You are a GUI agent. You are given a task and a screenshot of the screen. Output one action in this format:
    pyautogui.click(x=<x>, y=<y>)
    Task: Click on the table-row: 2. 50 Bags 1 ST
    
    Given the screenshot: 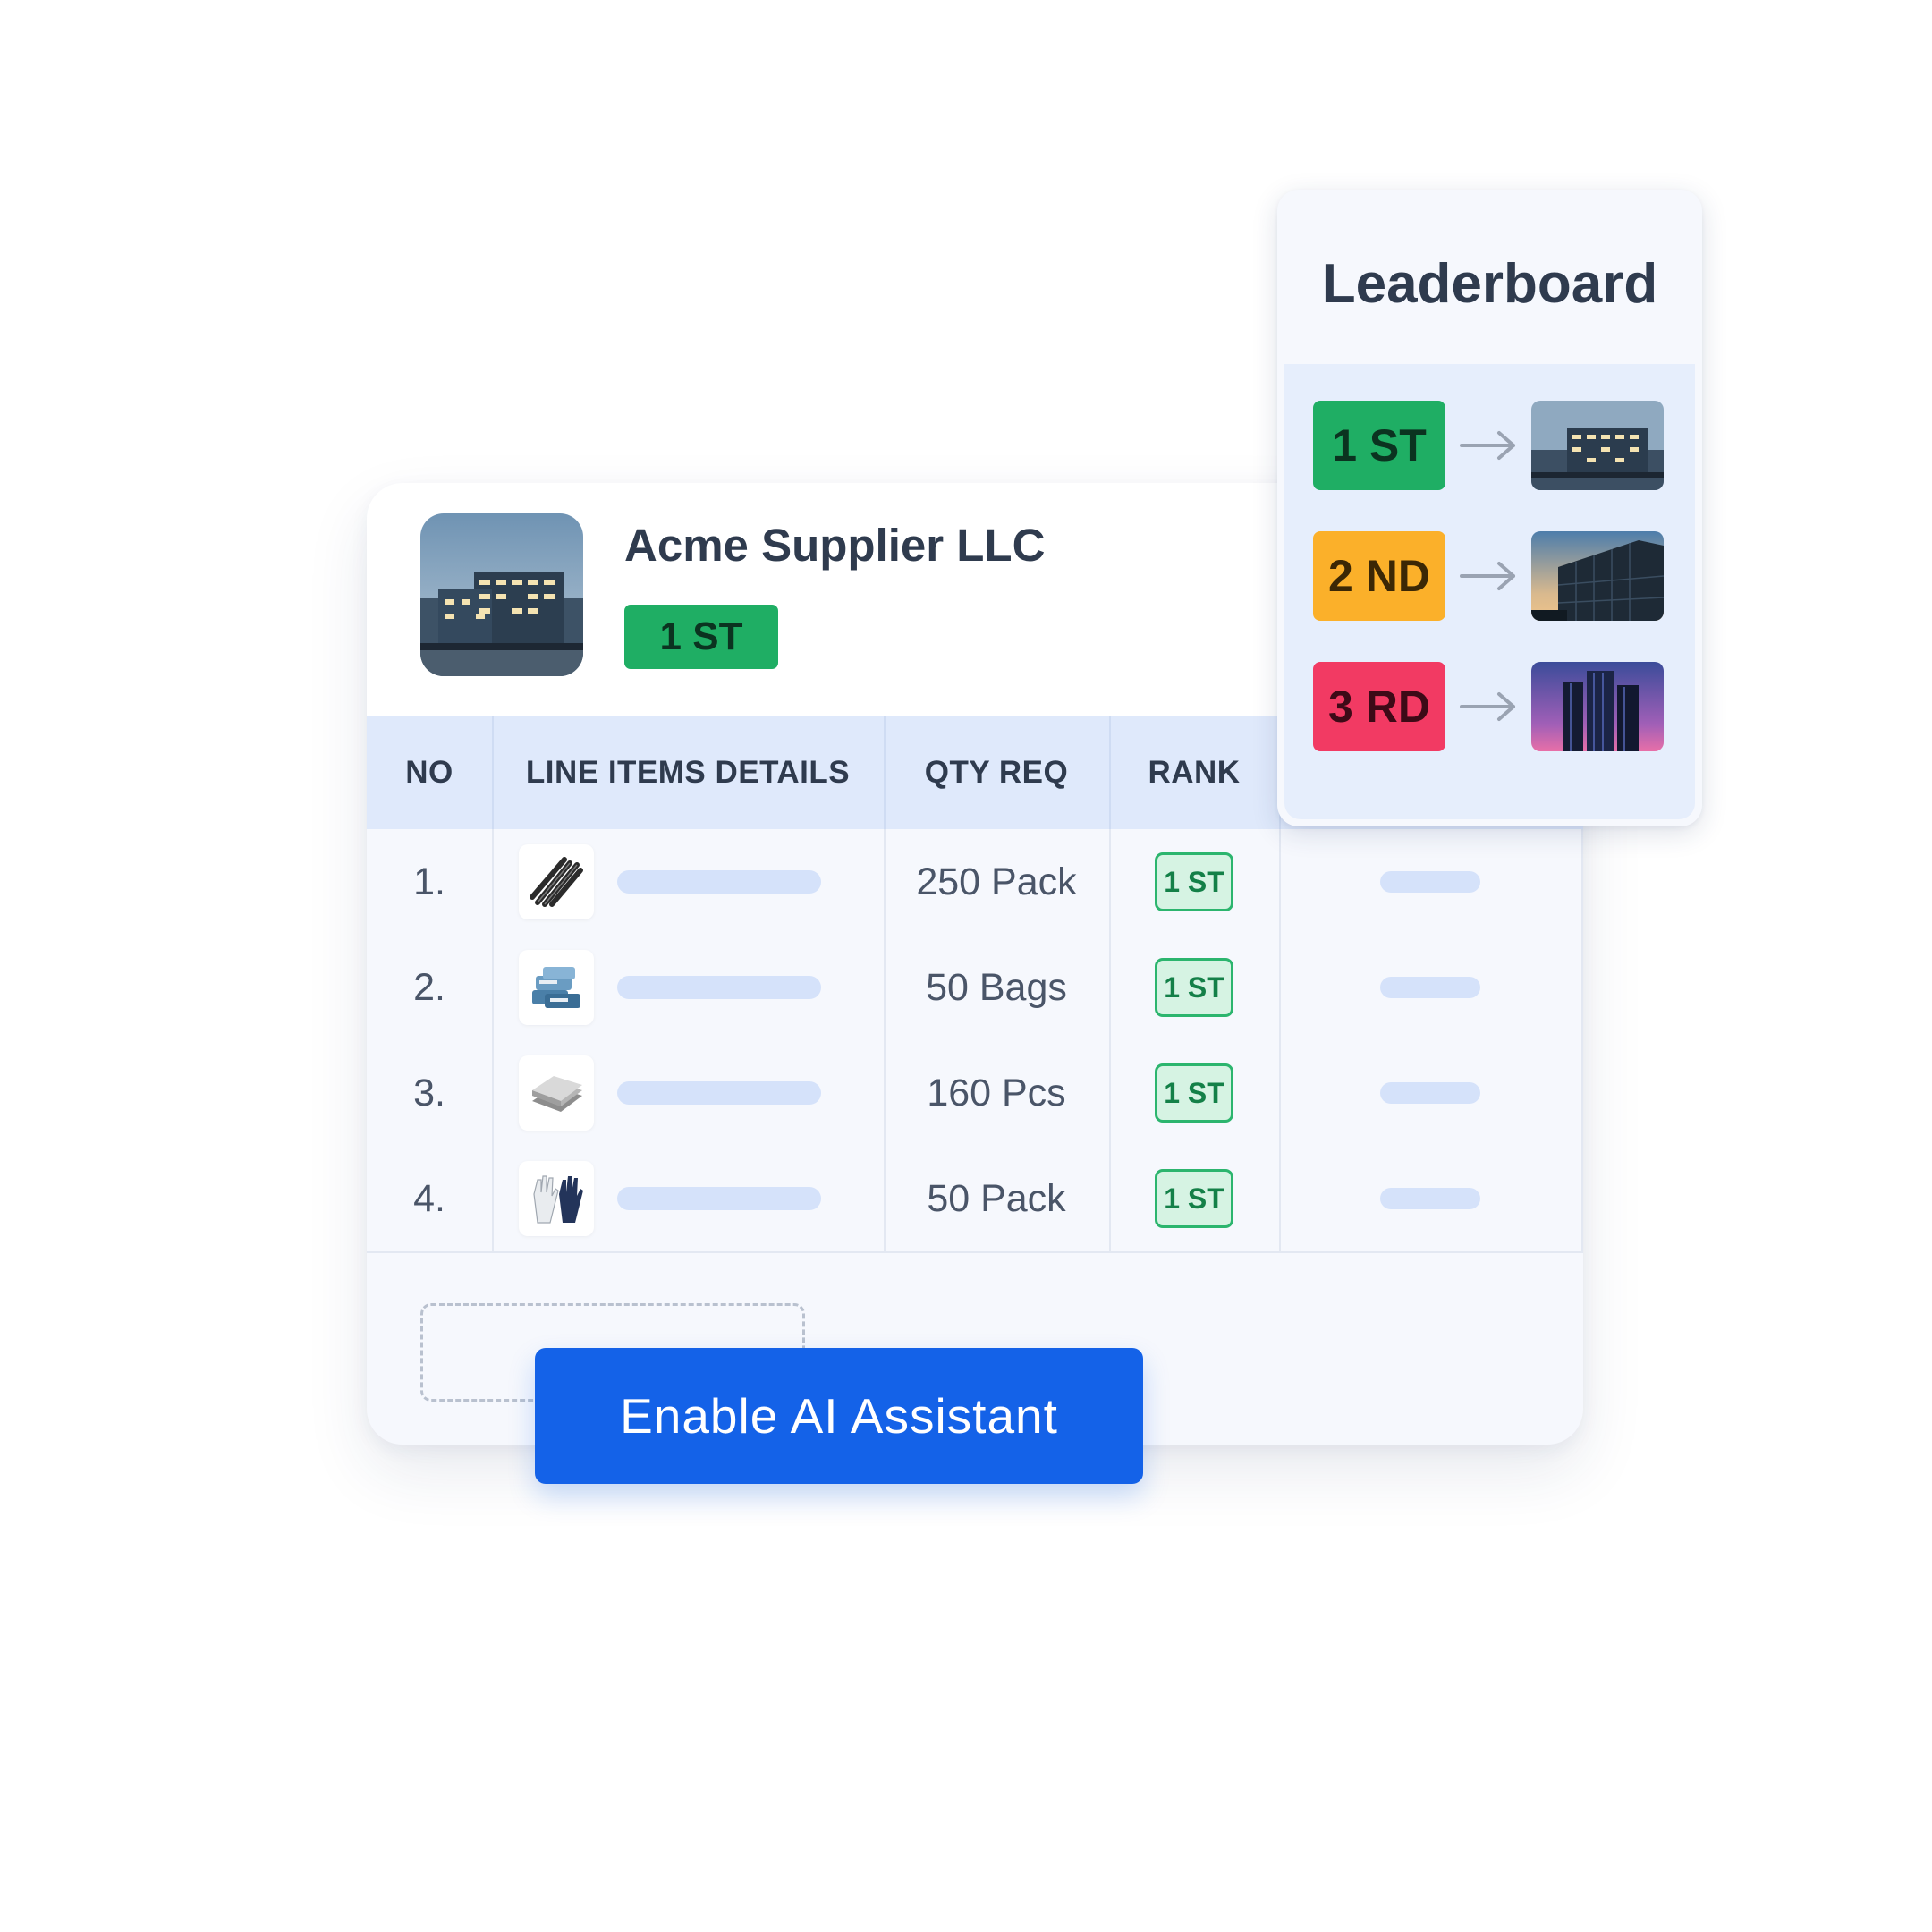 What is the action you would take?
    pyautogui.click(x=975, y=988)
    